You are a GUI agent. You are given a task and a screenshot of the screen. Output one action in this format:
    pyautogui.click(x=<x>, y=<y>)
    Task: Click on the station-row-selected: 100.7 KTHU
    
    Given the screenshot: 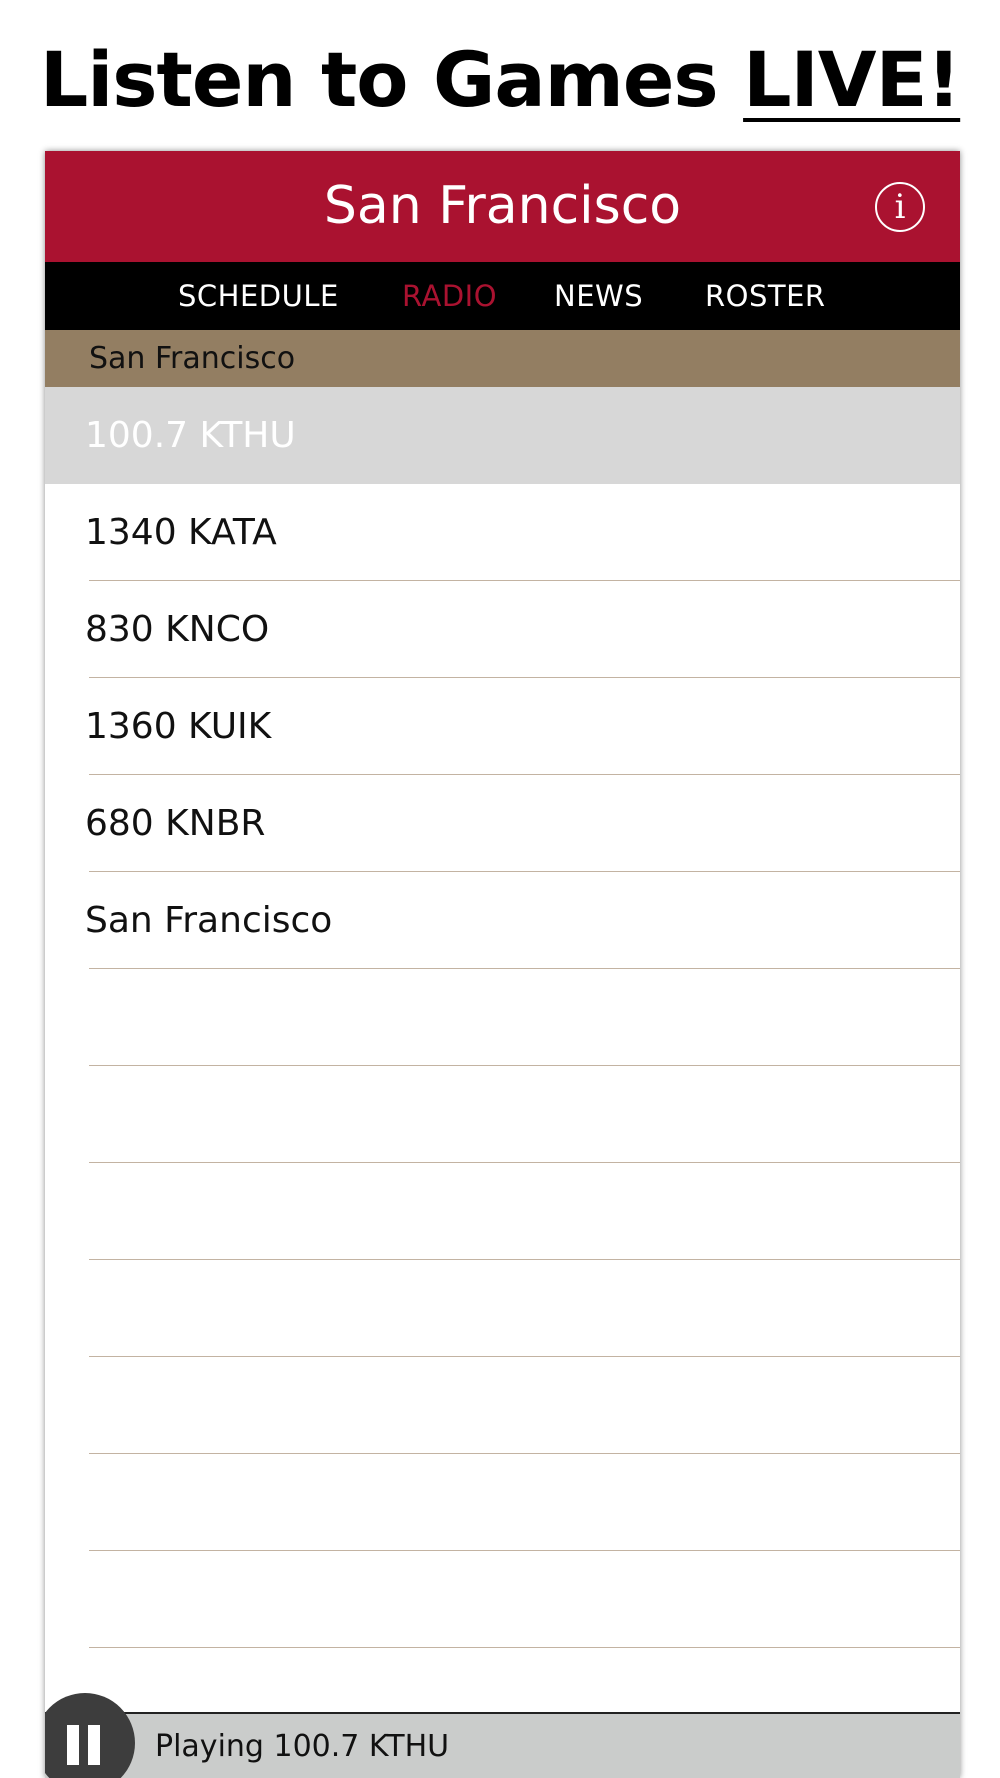 What is the action you would take?
    pyautogui.click(x=502, y=435)
    